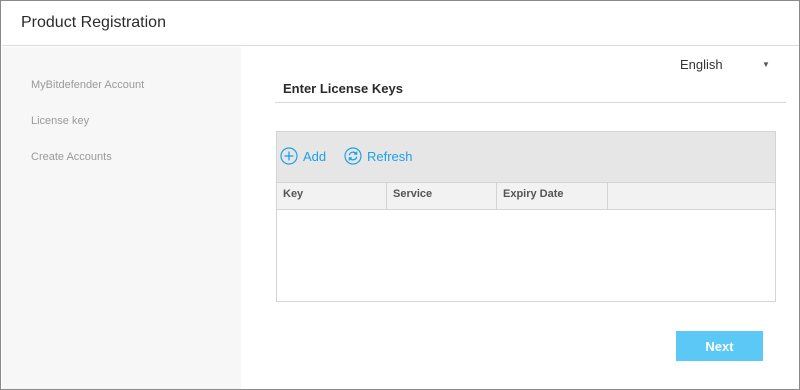 This screenshot has width=800, height=390. What do you see at coordinates (552, 196) in the screenshot?
I see `column-header-expiry-date: Expiry Date` at bounding box center [552, 196].